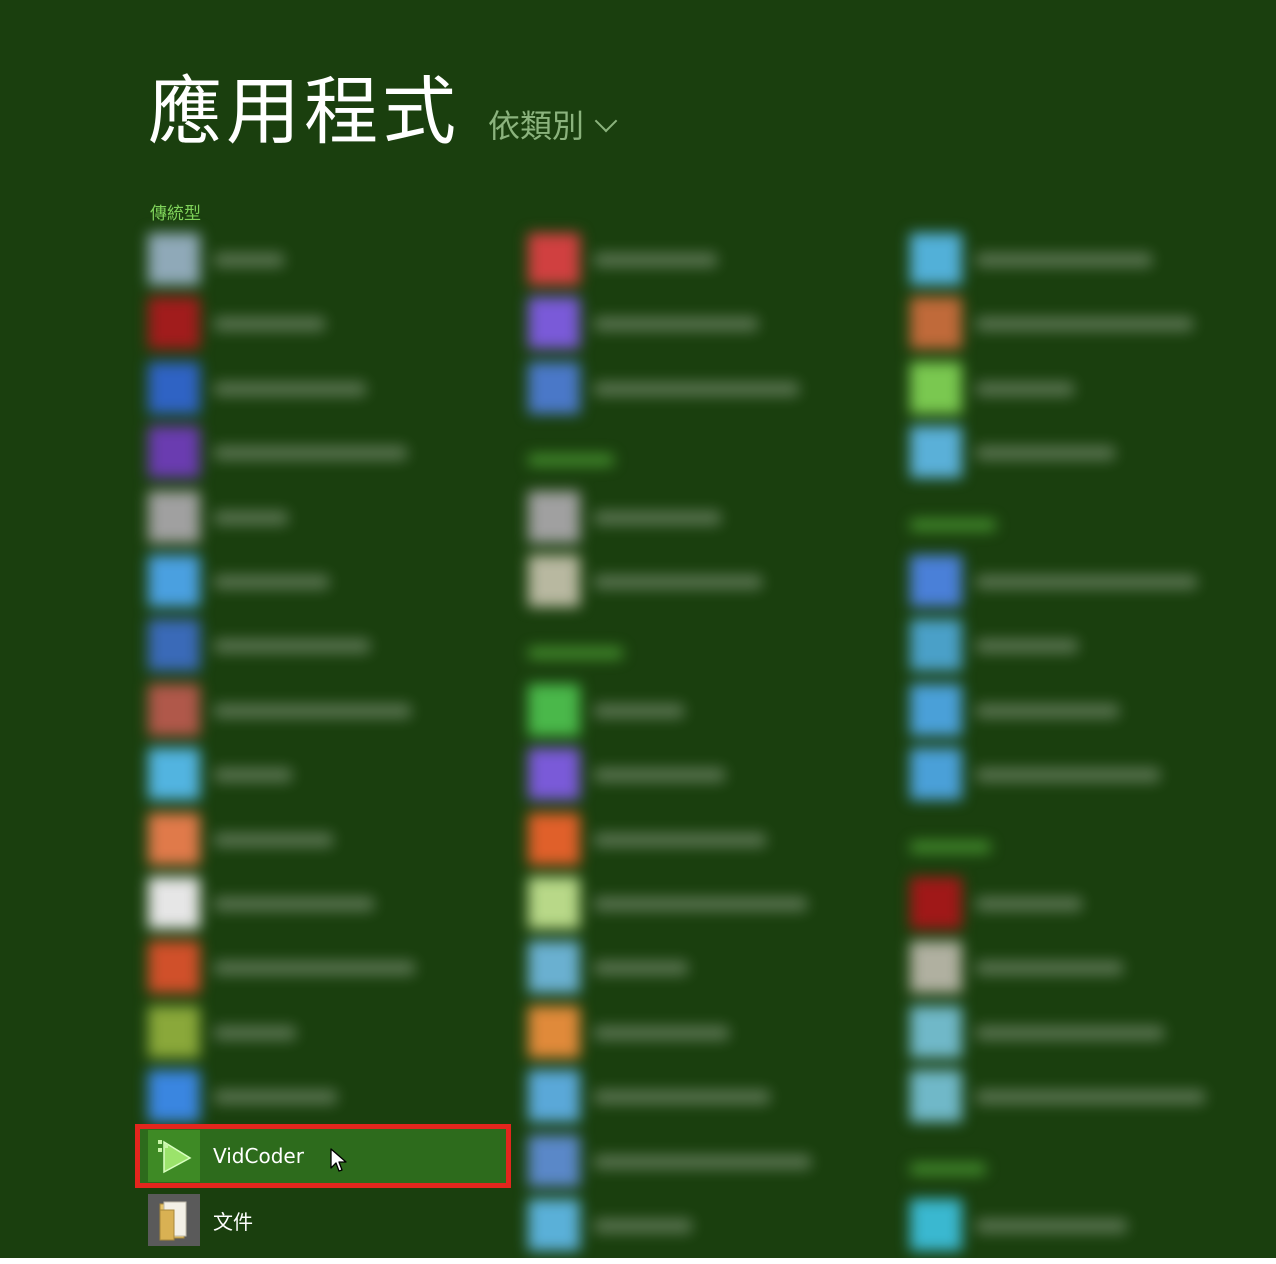 The width and height of the screenshot is (1276, 1264). Describe the element at coordinates (338, 1160) in the screenshot. I see `mouse-cursor-icon` at that location.